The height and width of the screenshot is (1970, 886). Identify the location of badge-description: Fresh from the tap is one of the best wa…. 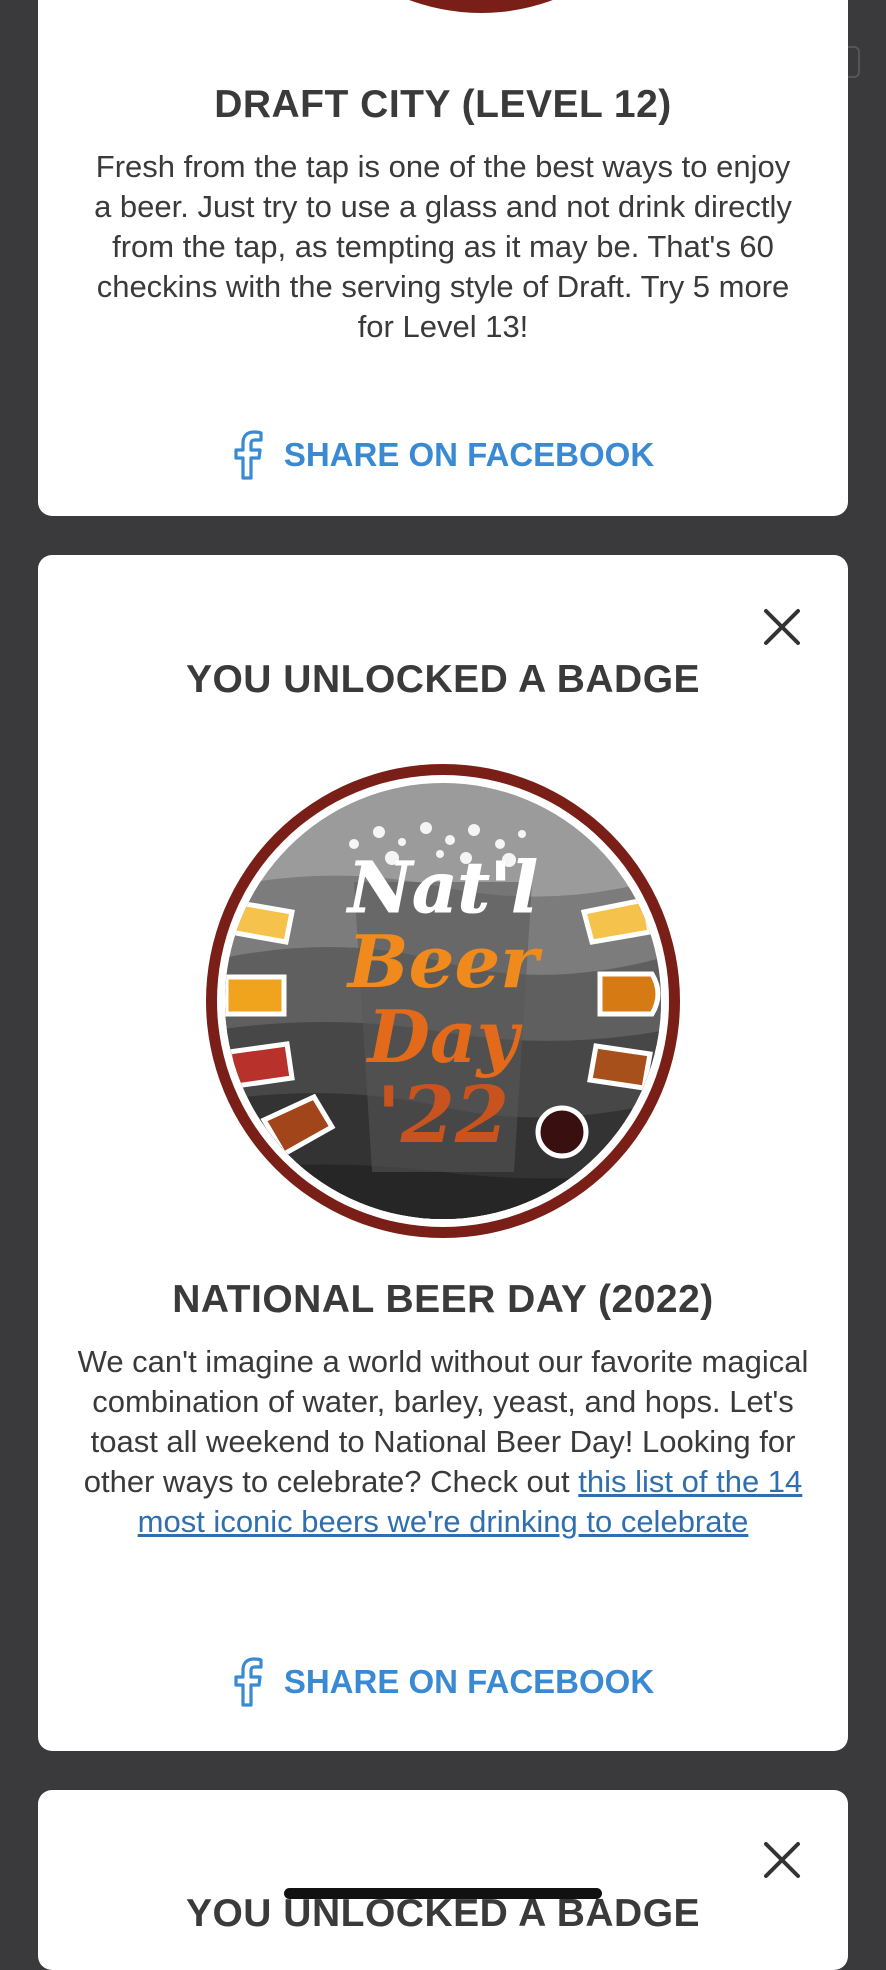
(443, 246).